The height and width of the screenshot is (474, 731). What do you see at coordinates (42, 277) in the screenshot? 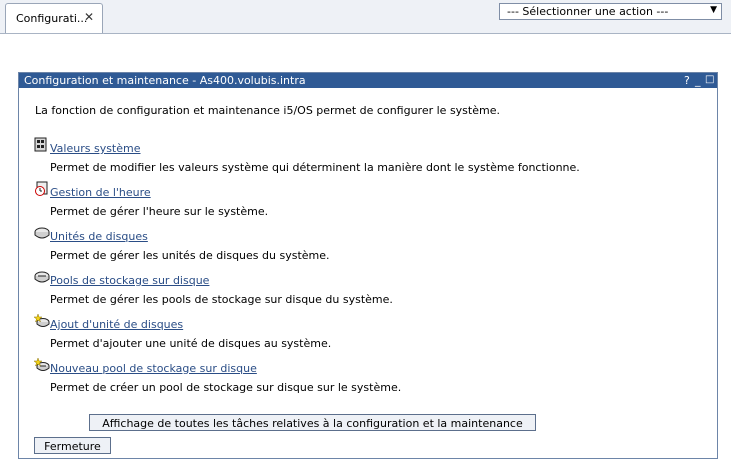
I see `disk-pool-icon` at bounding box center [42, 277].